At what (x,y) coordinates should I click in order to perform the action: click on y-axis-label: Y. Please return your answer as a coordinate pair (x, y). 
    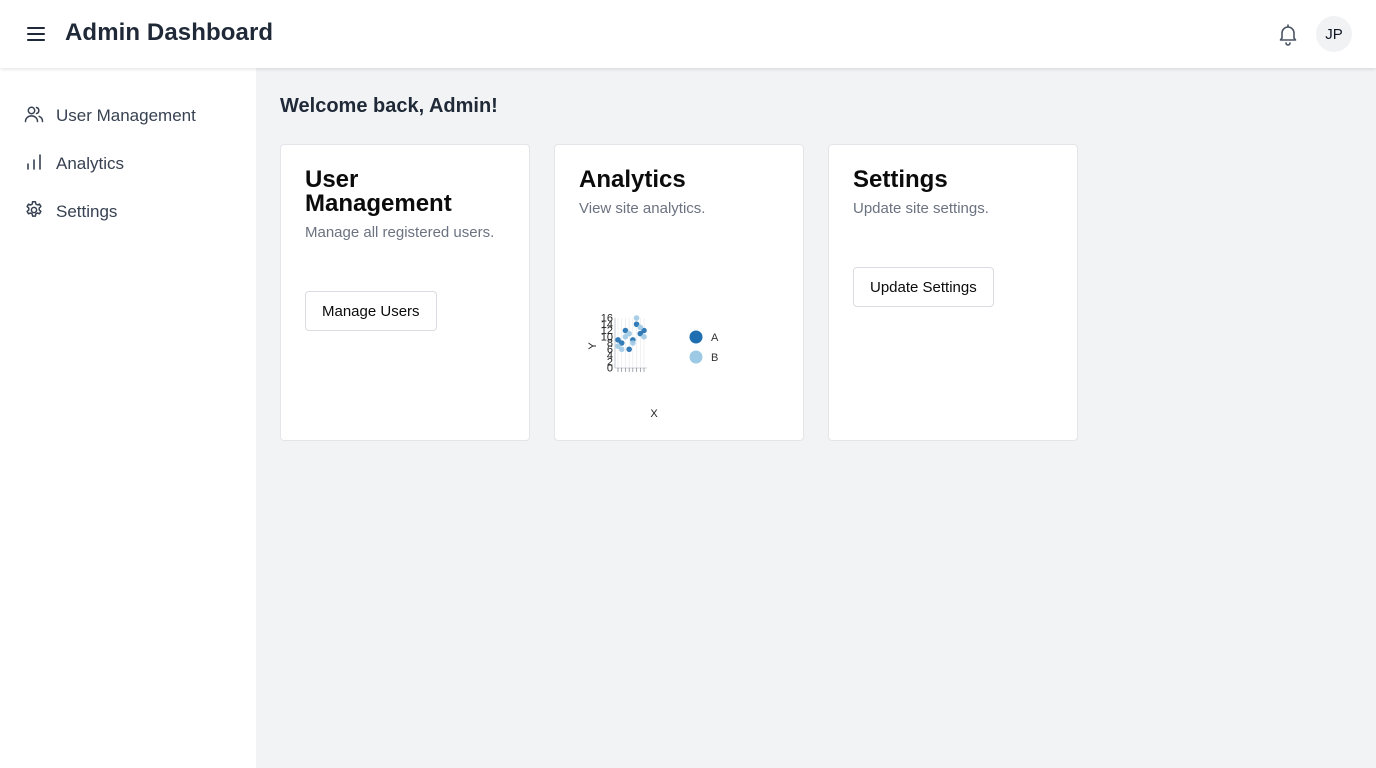
    Looking at the image, I should click on (593, 346).